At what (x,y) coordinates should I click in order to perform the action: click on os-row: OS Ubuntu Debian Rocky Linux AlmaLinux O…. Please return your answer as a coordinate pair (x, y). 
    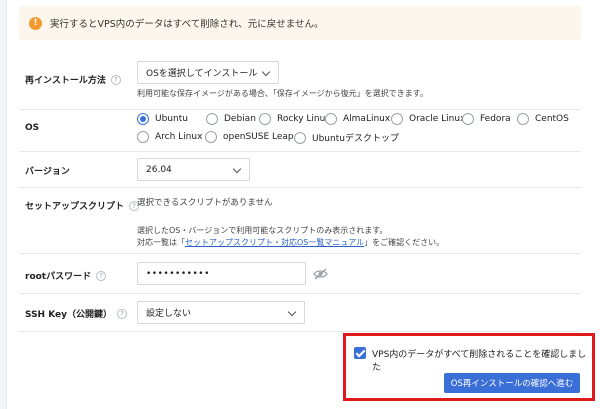
    Looking at the image, I should click on (300, 131).